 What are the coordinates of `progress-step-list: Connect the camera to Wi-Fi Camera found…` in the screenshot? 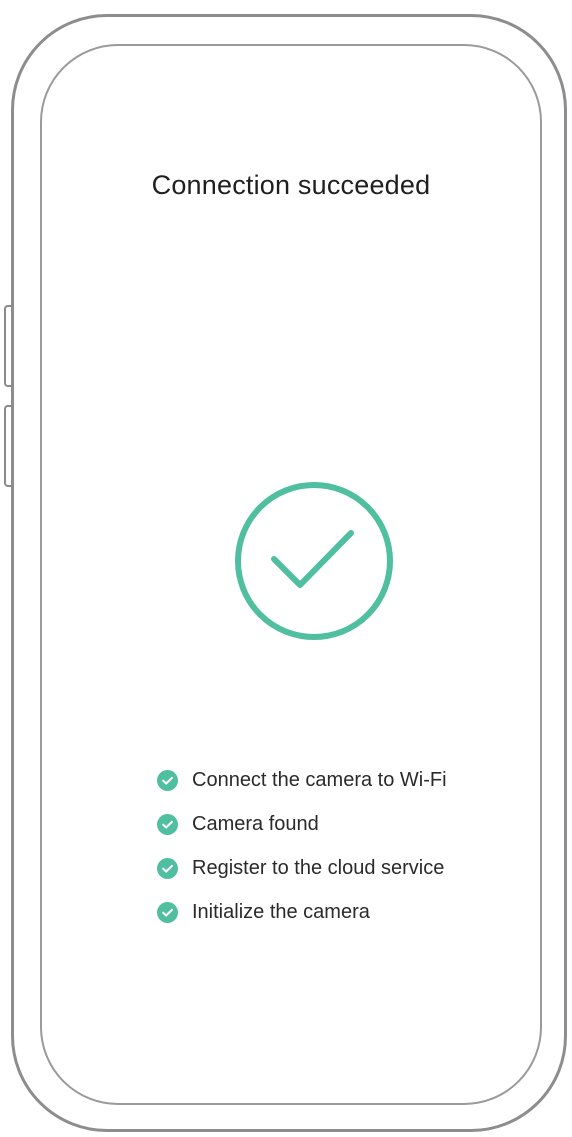 It's located at (302, 846).